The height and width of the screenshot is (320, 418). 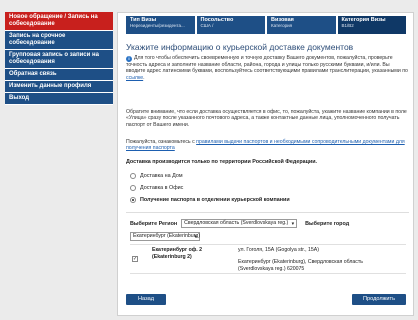 I want to click on city-select: Екатеринбург (Ekaterinburg) ▾, so click(x=165, y=236).